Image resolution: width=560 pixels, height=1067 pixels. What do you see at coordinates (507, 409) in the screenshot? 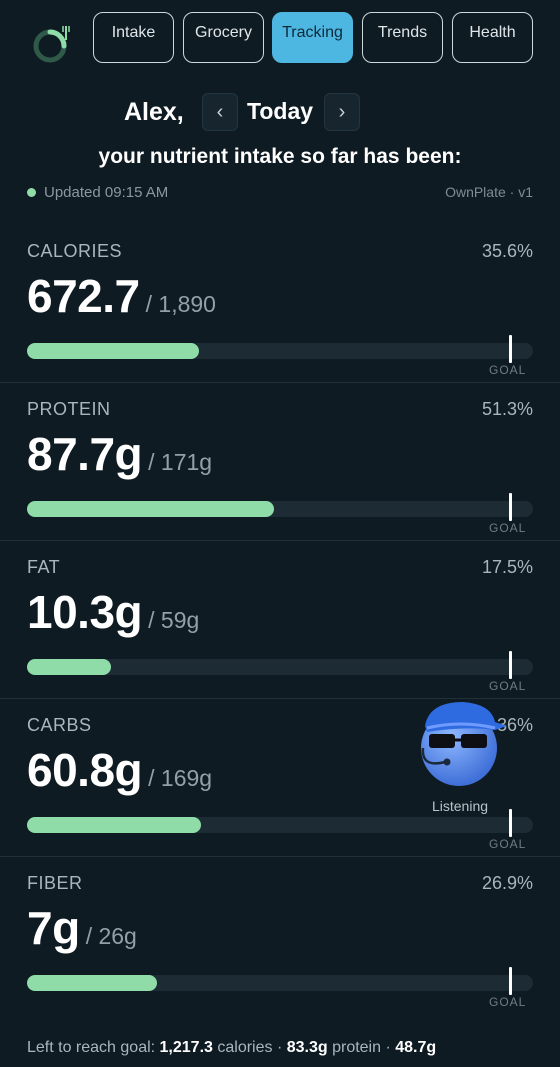
I see `nutrient-percent: 51.3%` at bounding box center [507, 409].